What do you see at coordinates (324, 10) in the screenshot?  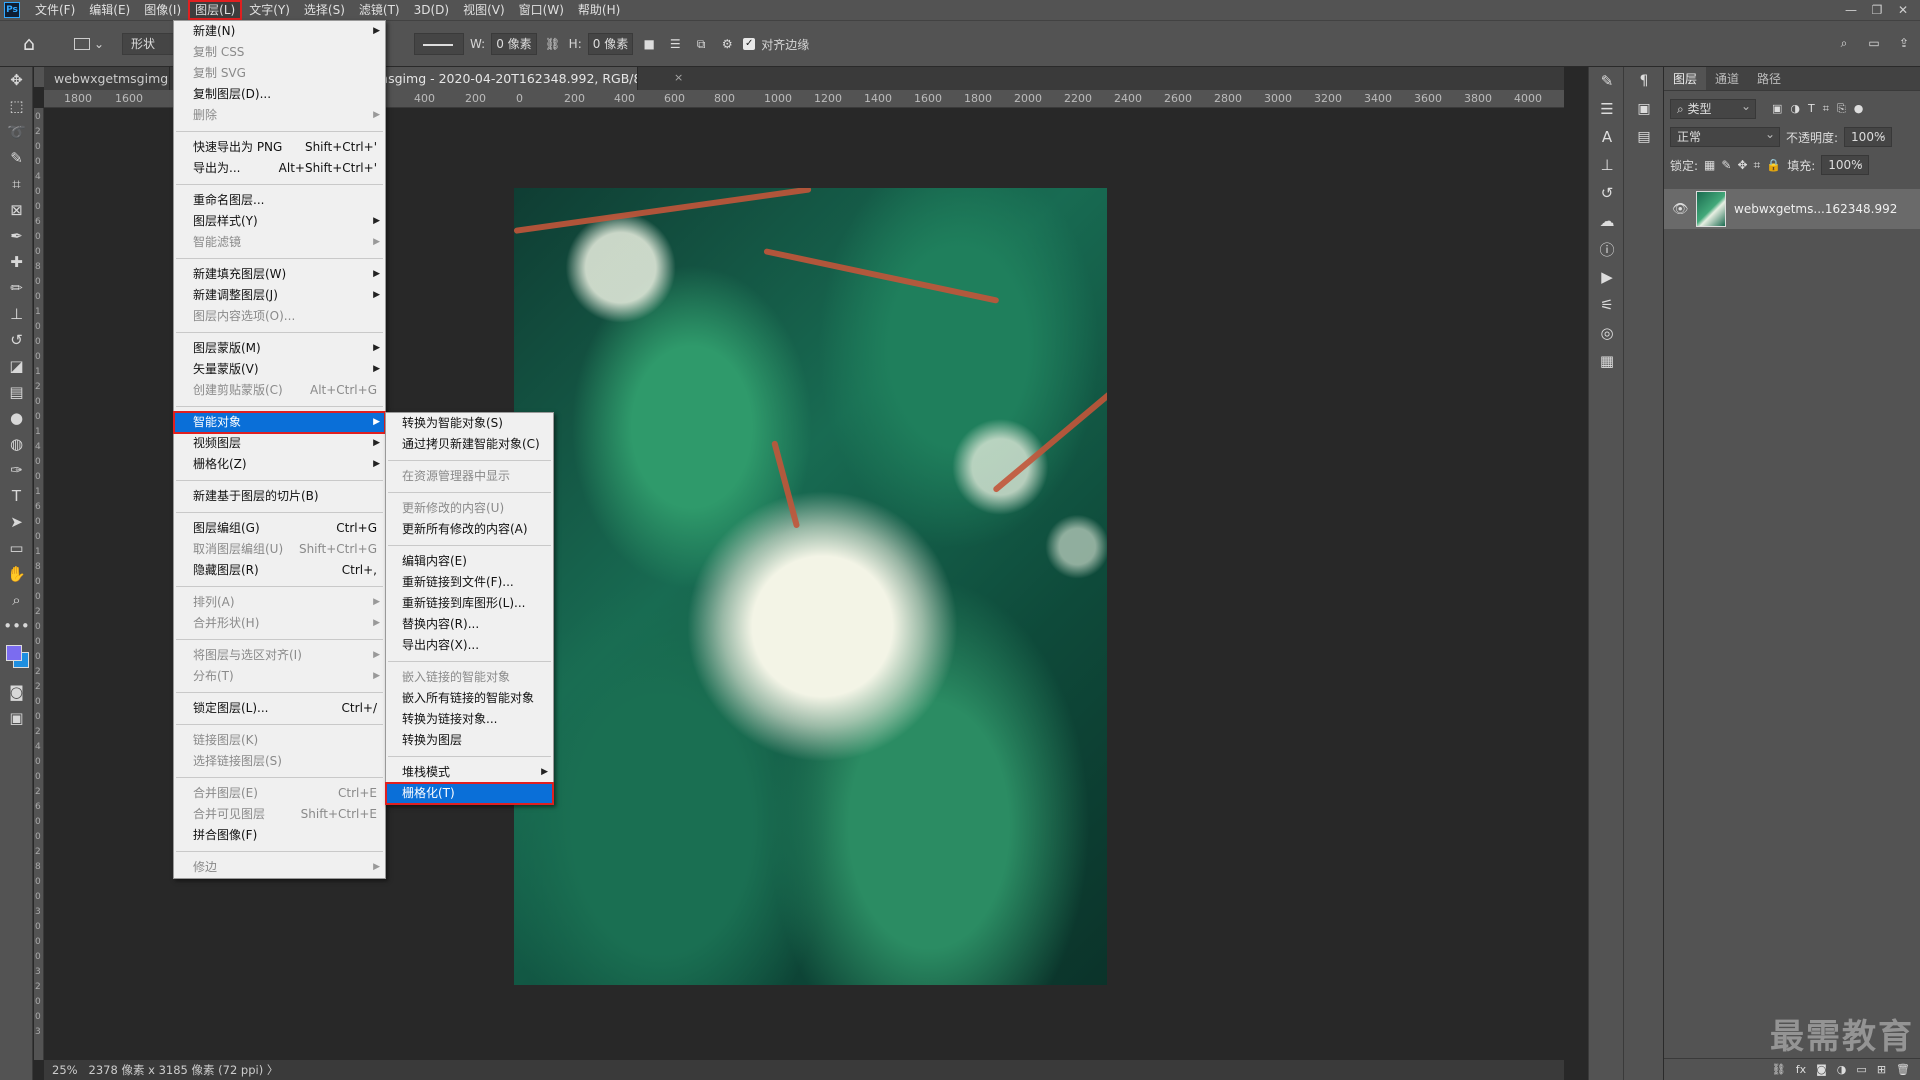 I see `menu-select: 选择(S)` at bounding box center [324, 10].